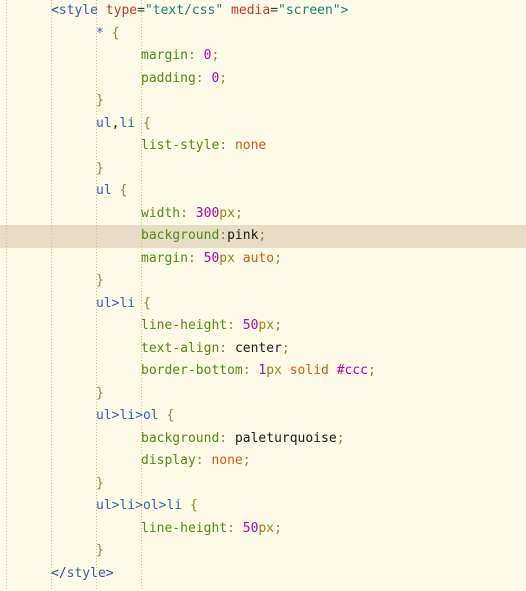  I want to click on code-line: text-align: center;, so click(263, 349).